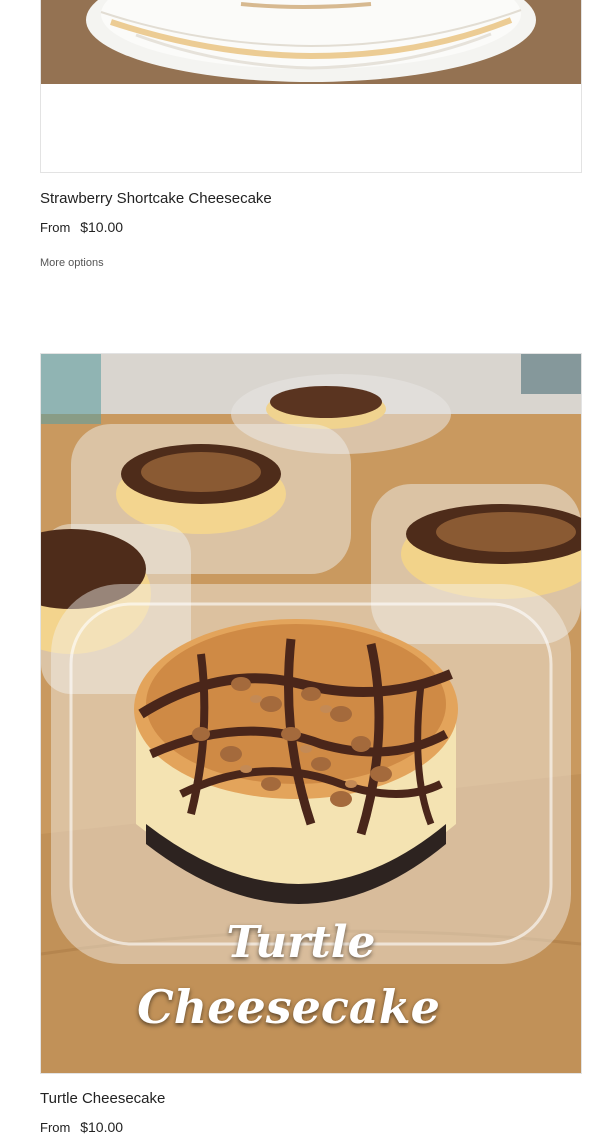 This screenshot has height=1135, width=605. What do you see at coordinates (288, 1007) in the screenshot?
I see `image-caption-line-2: Cheesecake` at bounding box center [288, 1007].